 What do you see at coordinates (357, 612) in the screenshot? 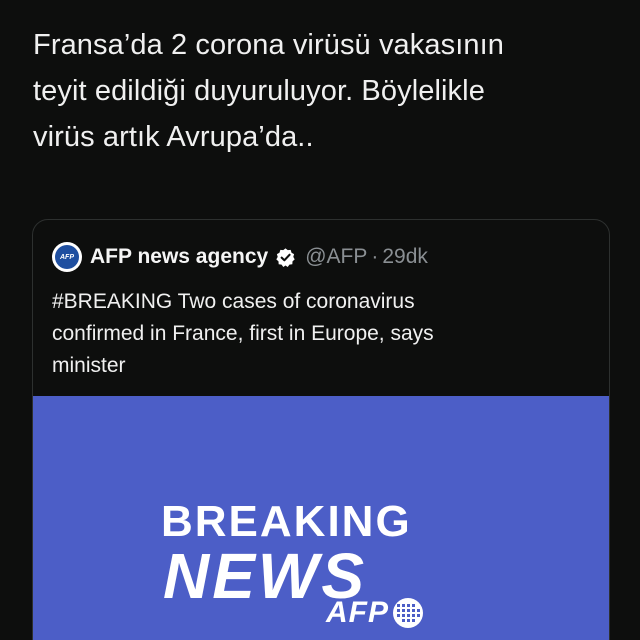
I see `afp-logo-text: AFP` at bounding box center [357, 612].